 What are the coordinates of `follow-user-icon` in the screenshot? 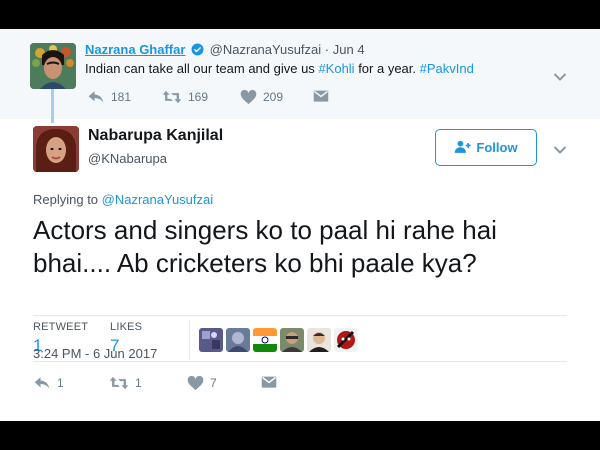 It's located at (463, 148).